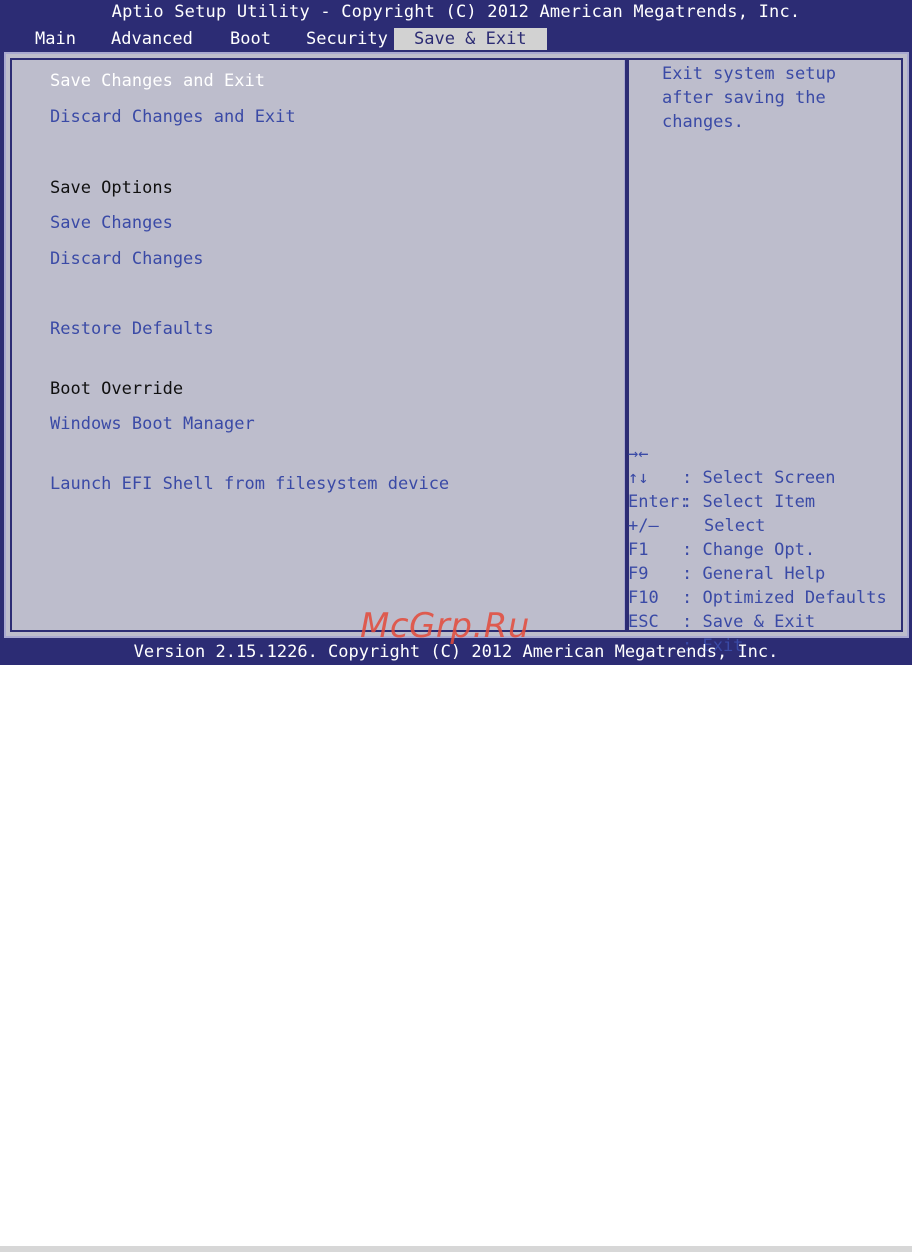  What do you see at coordinates (127, 259) in the screenshot?
I see `menu-discard-changes: Discard Changes` at bounding box center [127, 259].